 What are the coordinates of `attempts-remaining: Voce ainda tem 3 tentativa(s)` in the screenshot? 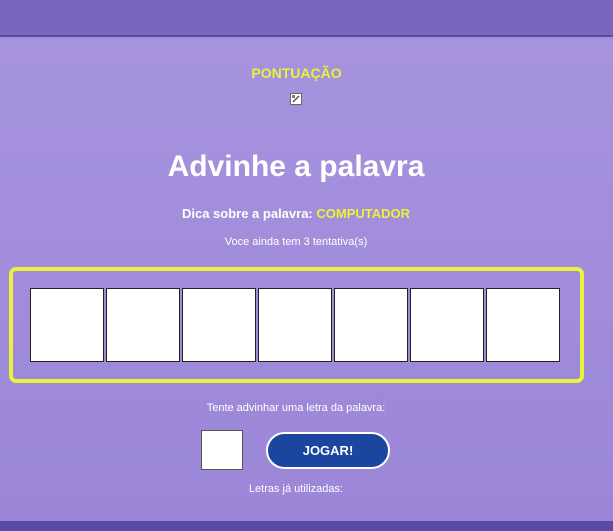 It's located at (296, 242).